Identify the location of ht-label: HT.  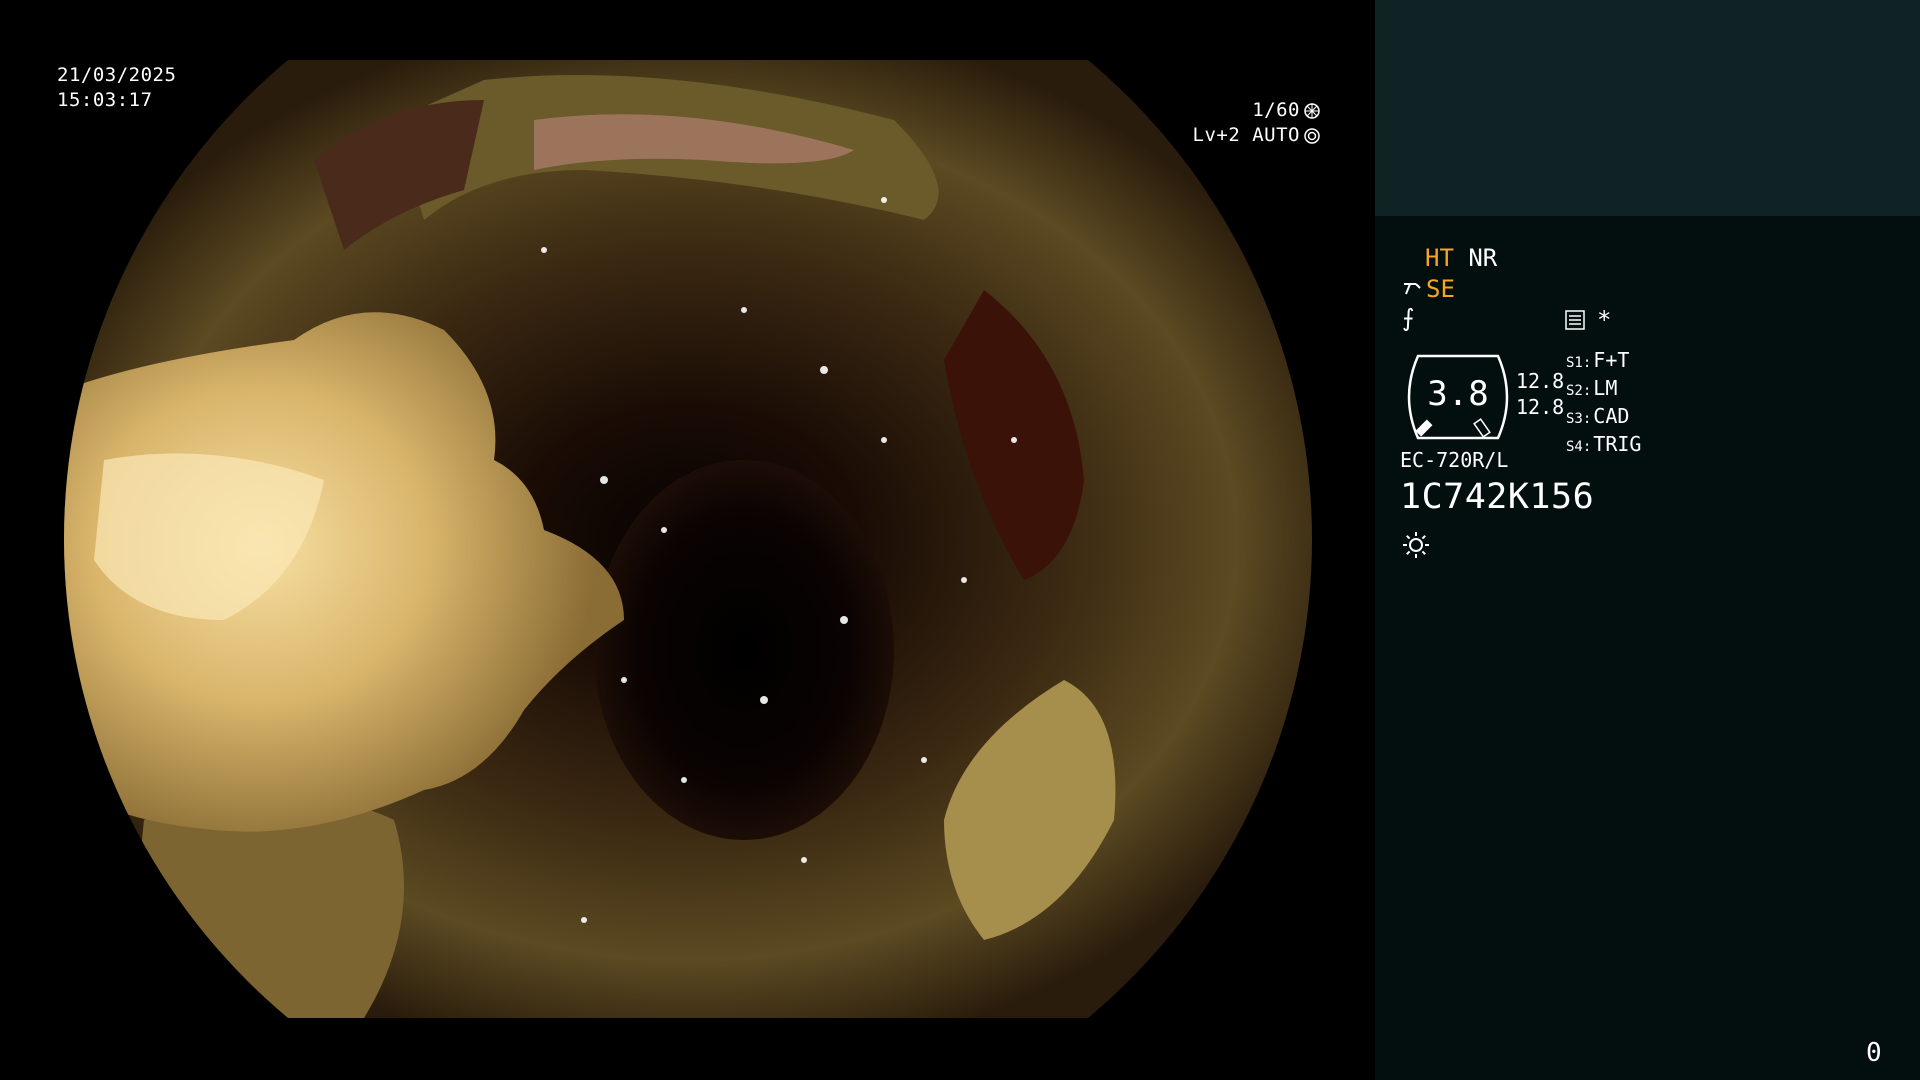
(1439, 258).